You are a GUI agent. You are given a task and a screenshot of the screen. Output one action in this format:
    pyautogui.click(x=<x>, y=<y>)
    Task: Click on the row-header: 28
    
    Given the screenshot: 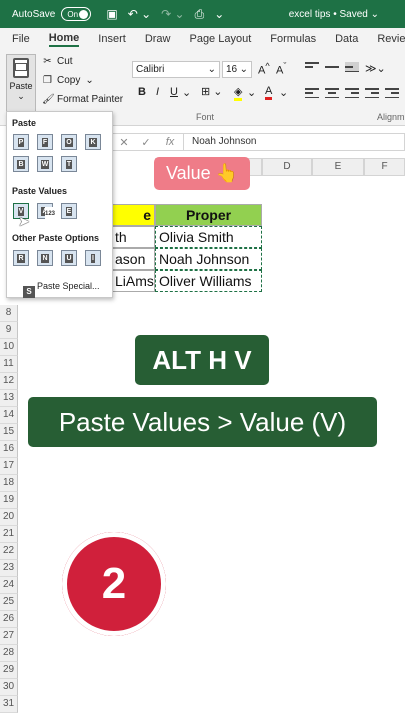 What is the action you would take?
    pyautogui.click(x=9, y=653)
    